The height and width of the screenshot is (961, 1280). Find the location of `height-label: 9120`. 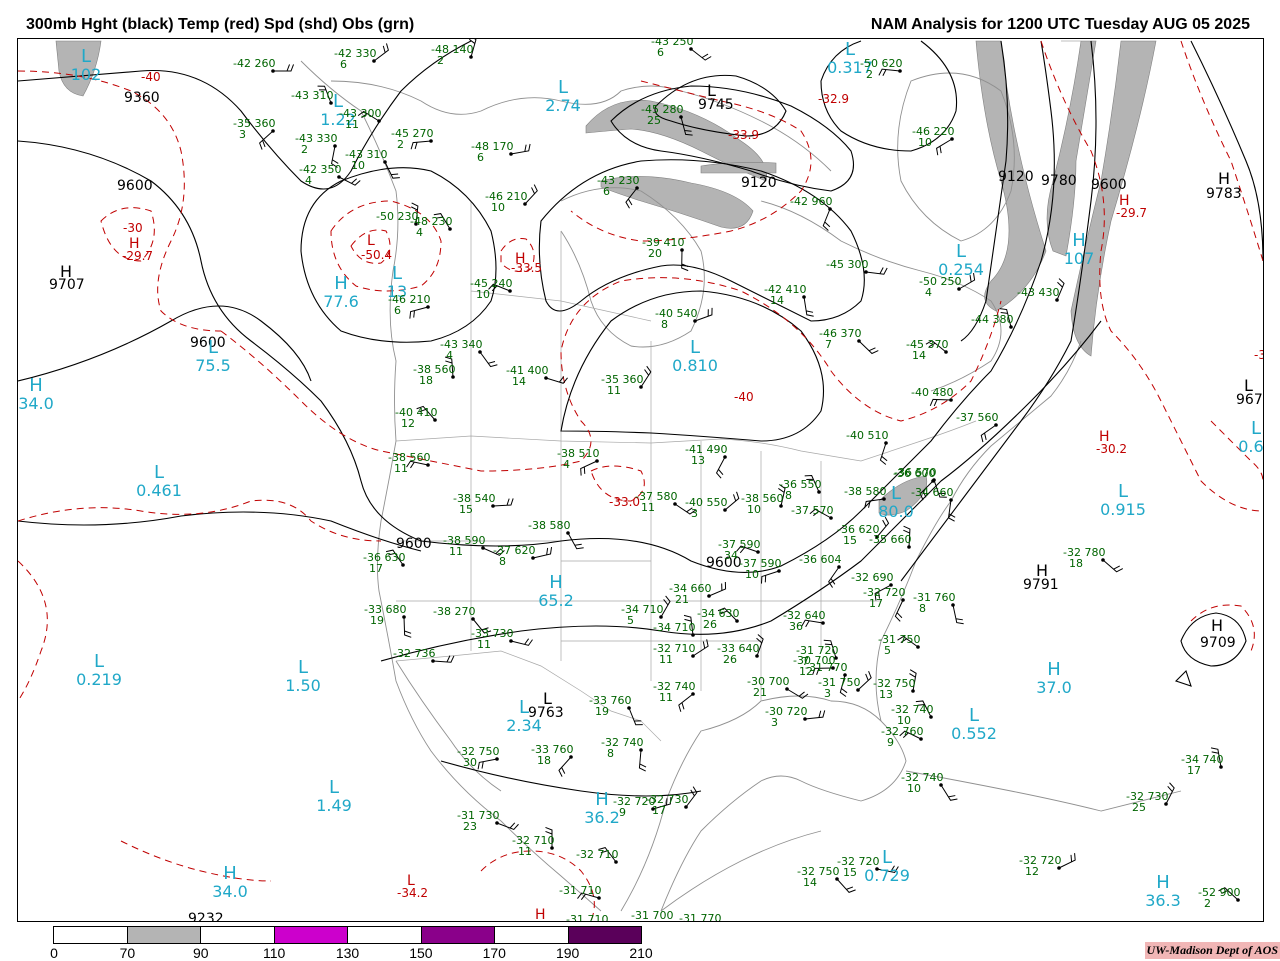

height-label: 9120 is located at coordinates (1016, 177).